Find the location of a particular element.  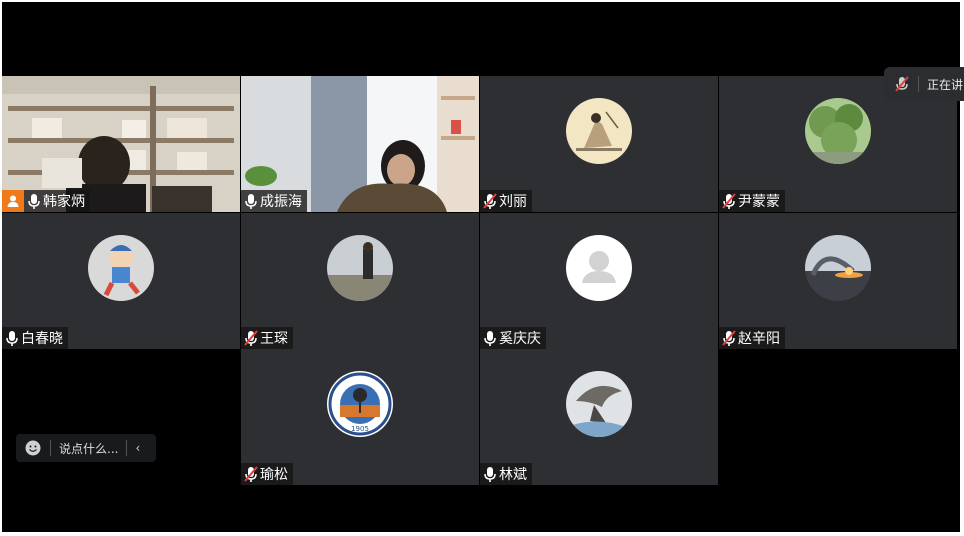

host-icon is located at coordinates (13, 201).